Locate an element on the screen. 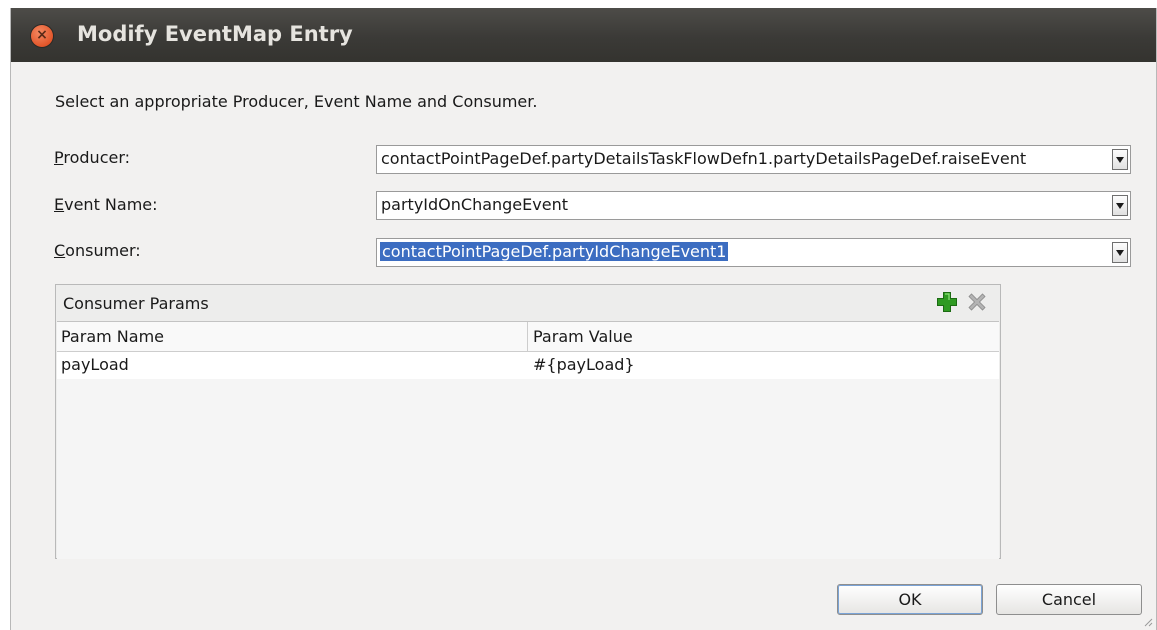 Image resolution: width=1157 pixels, height=630 pixels. producer-label-mnemonic: P is located at coordinates (59, 157).